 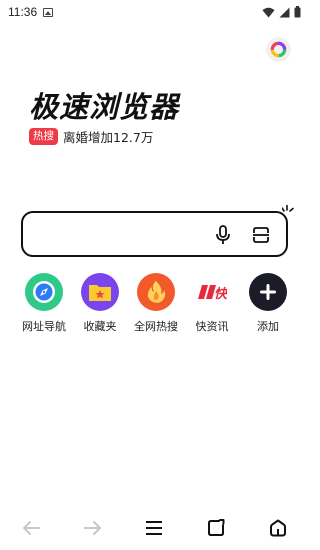 I want to click on status-time: 11:36, so click(x=23, y=12).